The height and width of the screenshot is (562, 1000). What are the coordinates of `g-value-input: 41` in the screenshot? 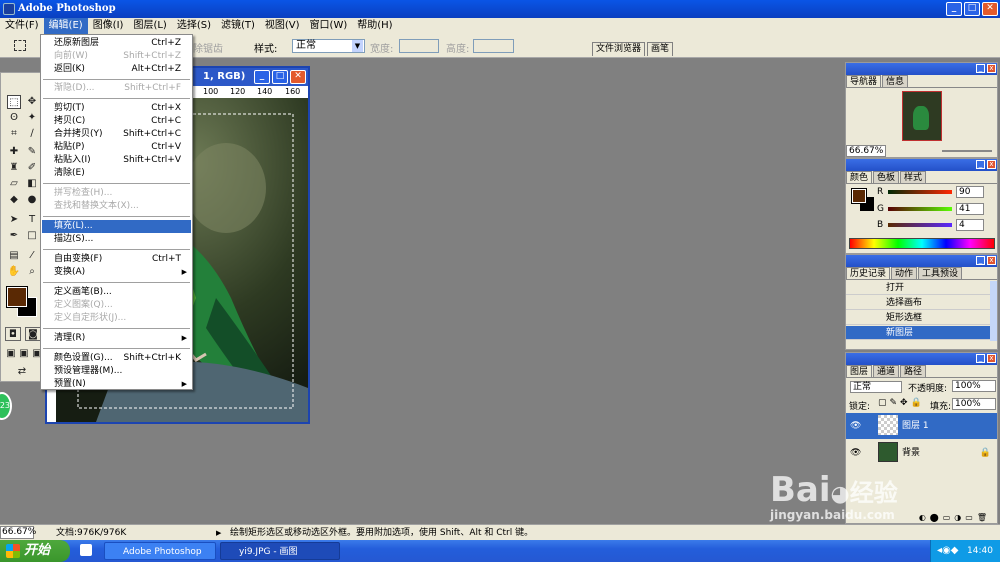 It's located at (970, 209).